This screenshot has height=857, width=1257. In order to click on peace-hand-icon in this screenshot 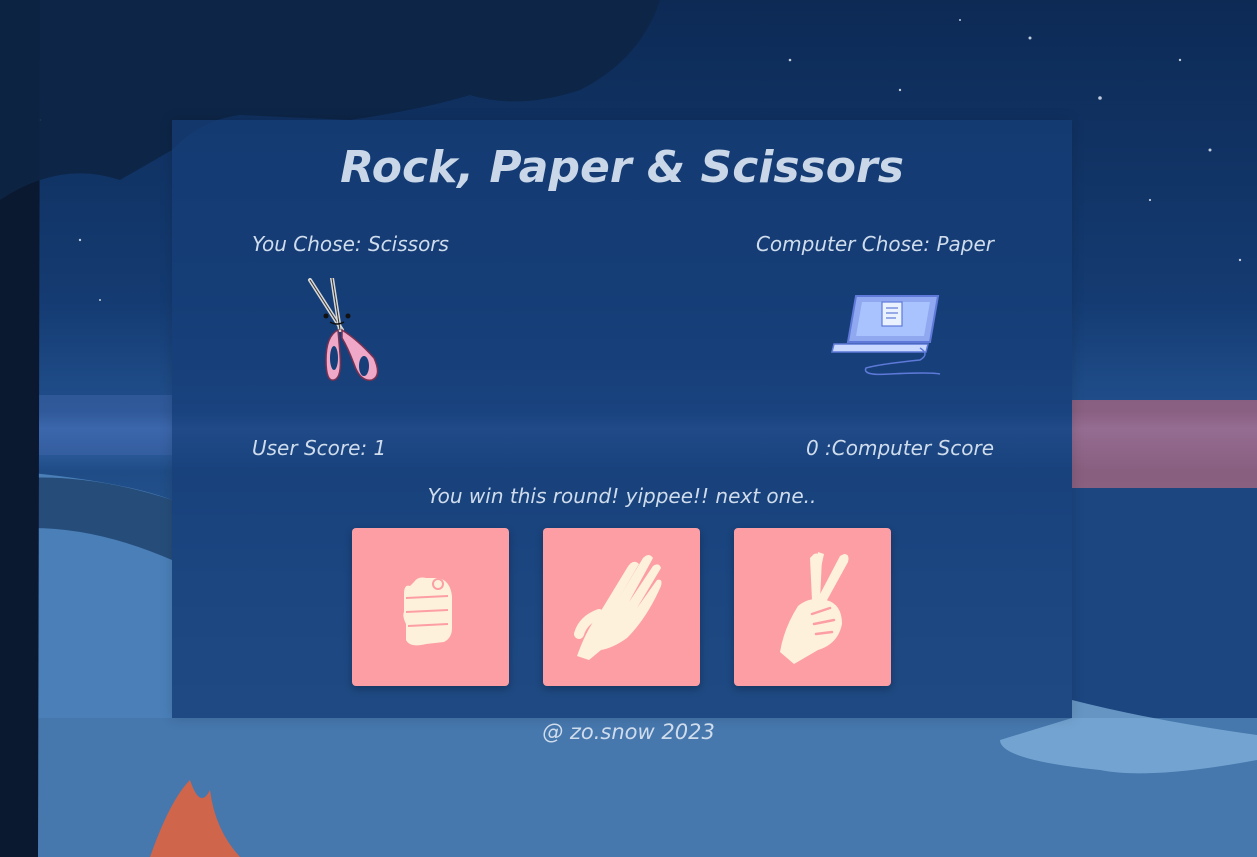, I will do `click(814, 608)`.